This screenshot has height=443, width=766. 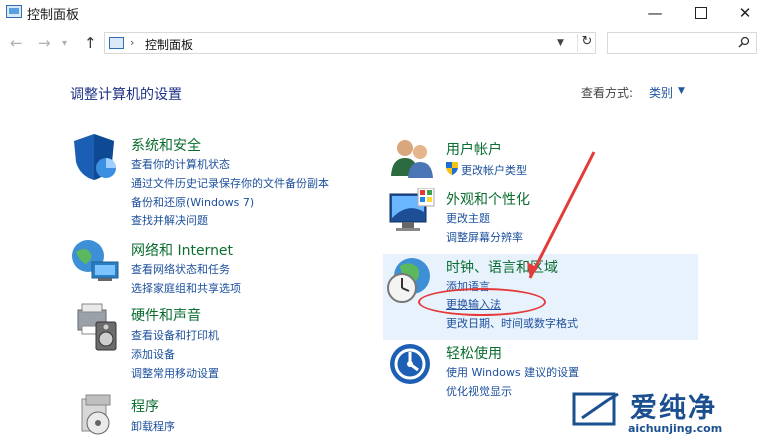 I want to click on annotation-arrow, so click(x=561, y=215).